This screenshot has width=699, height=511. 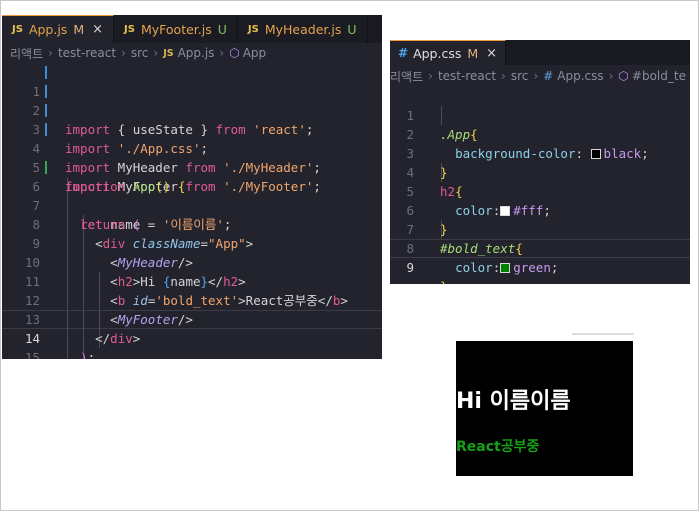 I want to click on preview-divider, so click(x=603, y=334).